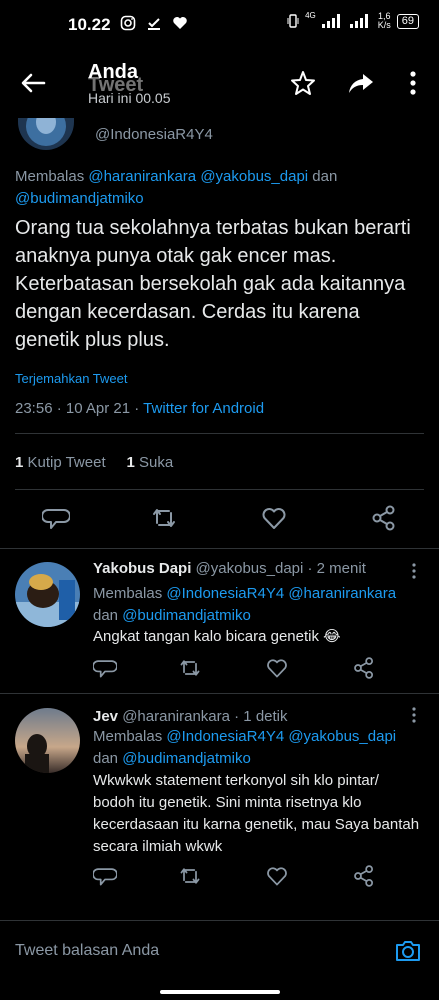 The width and height of the screenshot is (439, 1000). I want to click on page-title: Anda, so click(113, 72).